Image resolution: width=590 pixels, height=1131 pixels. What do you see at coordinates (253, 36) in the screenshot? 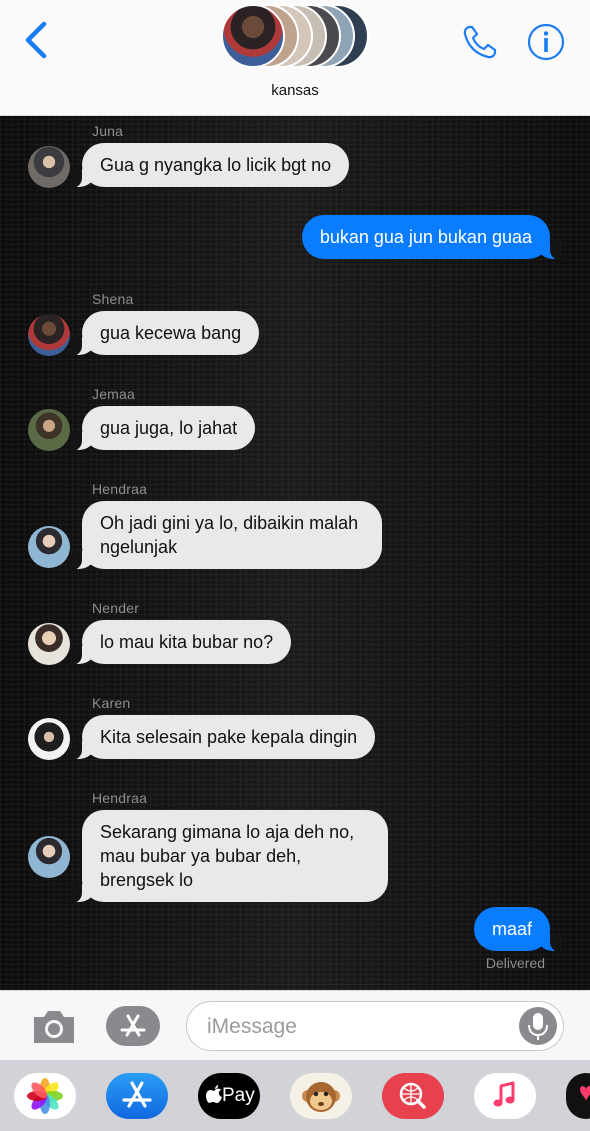
I see `member-avatar` at bounding box center [253, 36].